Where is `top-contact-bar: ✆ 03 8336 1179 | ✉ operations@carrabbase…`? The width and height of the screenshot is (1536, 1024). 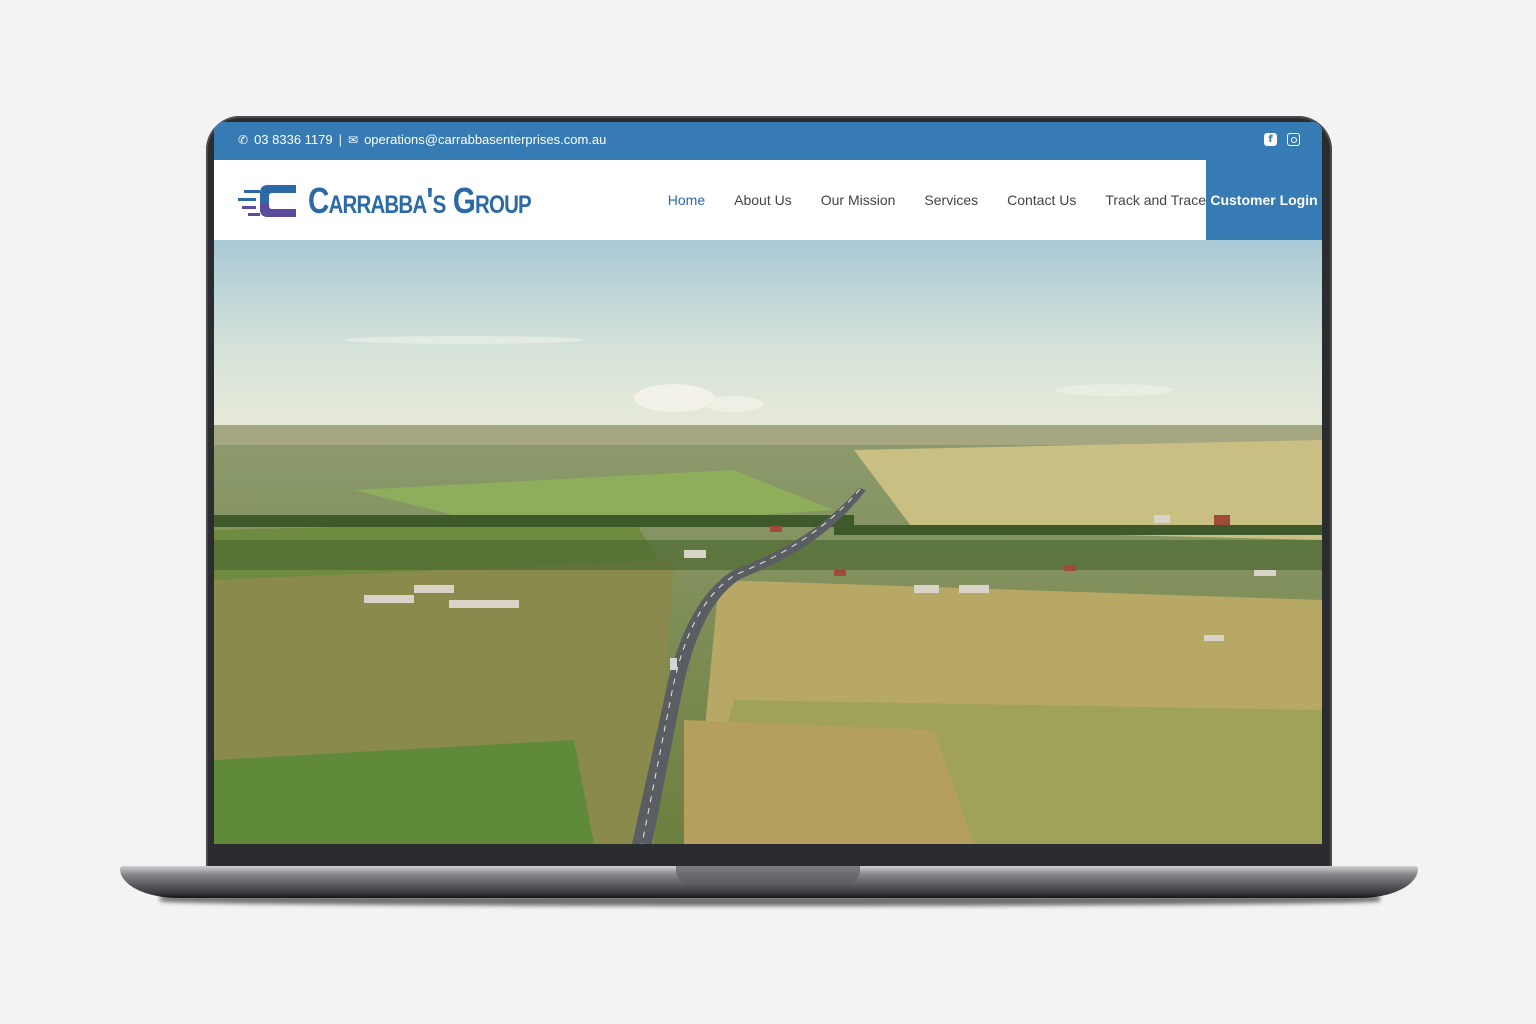
top-contact-bar: ✆ 03 8336 1179 | ✉ operations@carrabbase… is located at coordinates (768, 141).